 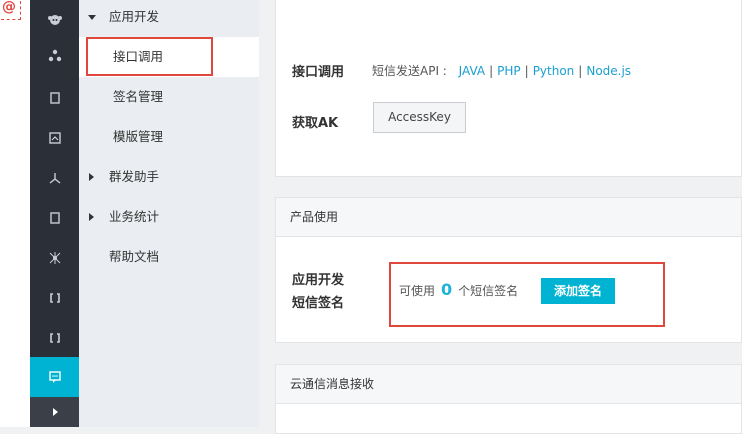 I want to click on network-icon, so click(x=54, y=178).